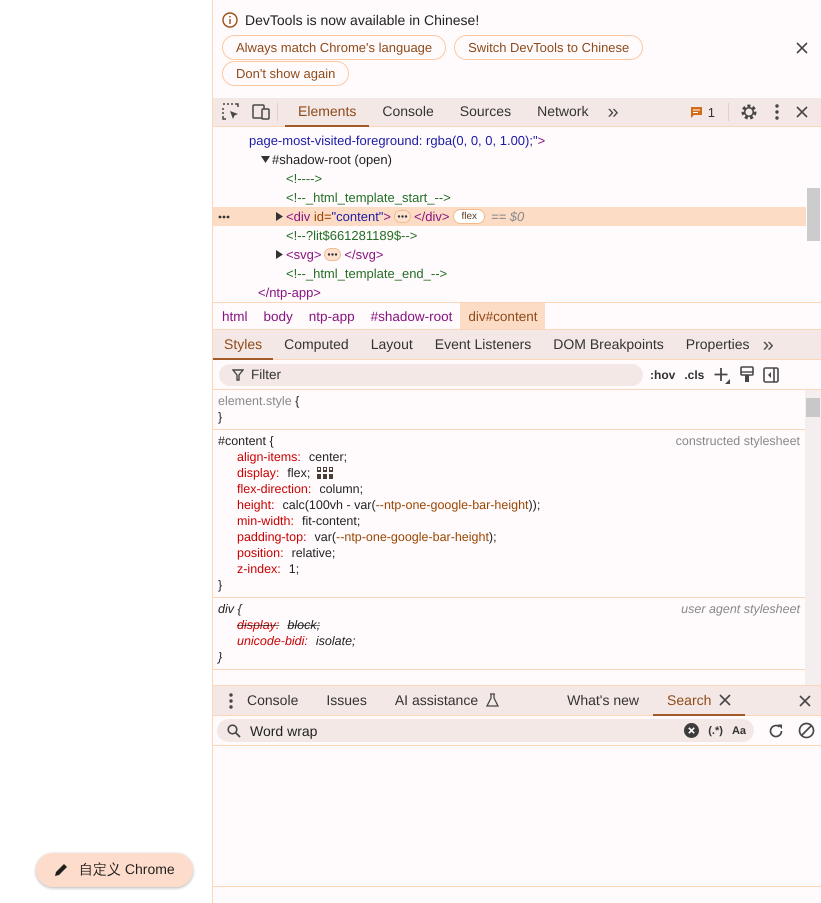 This screenshot has width=821, height=903. Describe the element at coordinates (392, 345) in the screenshot. I see `sidebar-tab: Layout` at that location.